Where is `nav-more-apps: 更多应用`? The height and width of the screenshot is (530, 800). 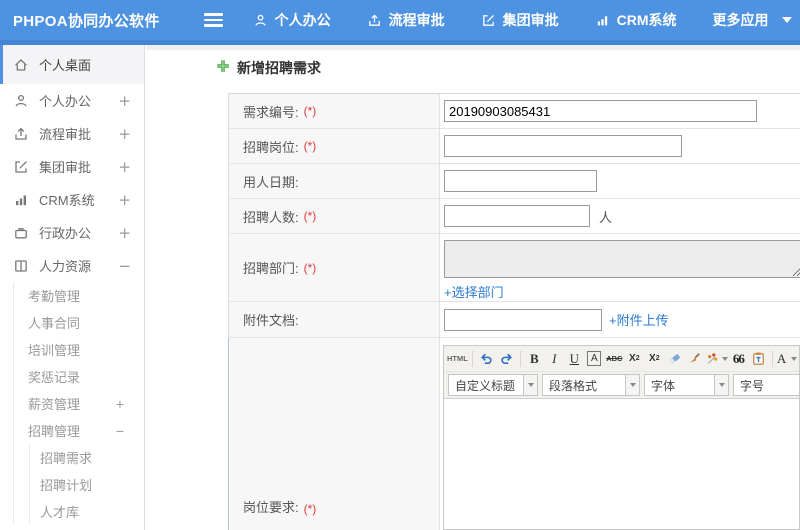 nav-more-apps: 更多应用 is located at coordinates (752, 20).